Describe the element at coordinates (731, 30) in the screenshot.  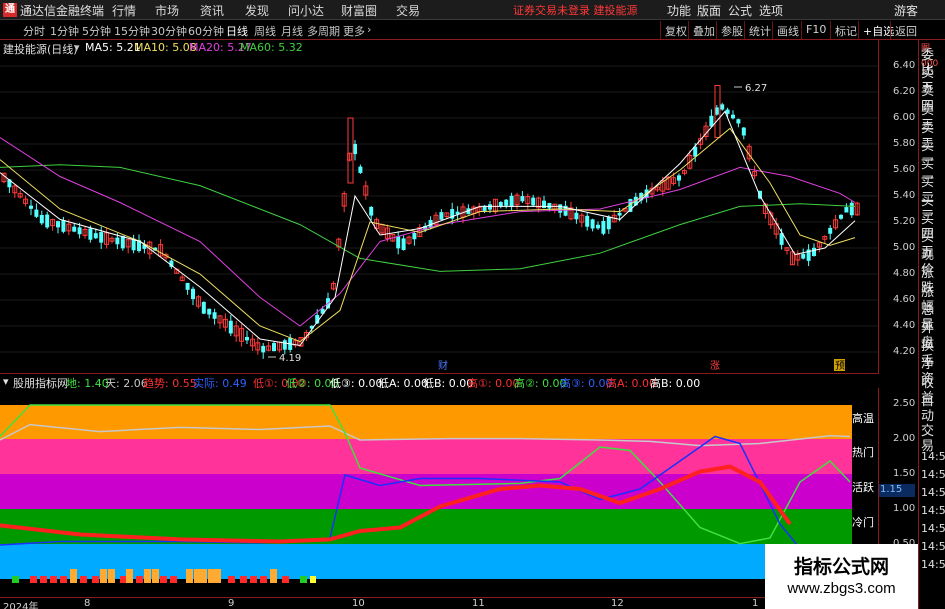
I see `shareholding-button: 参股` at that location.